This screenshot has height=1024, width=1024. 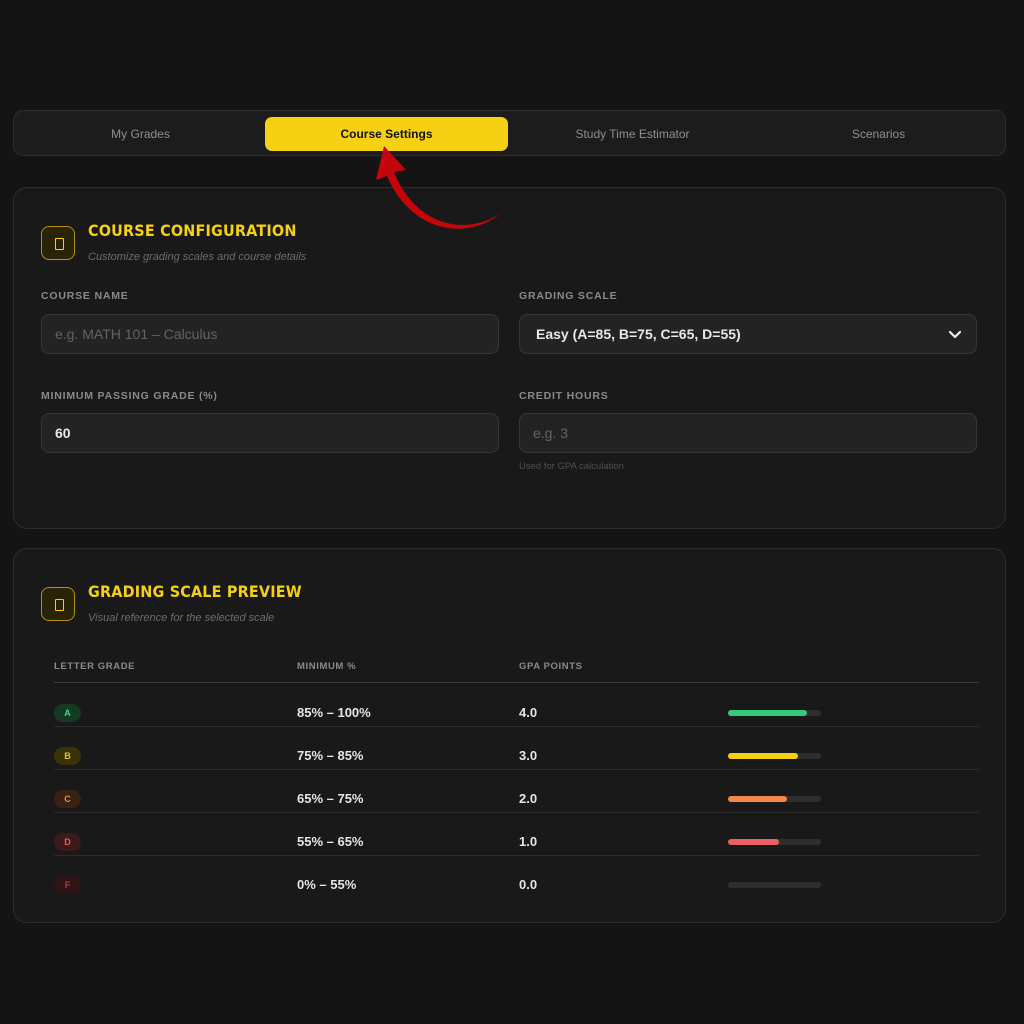 I want to click on grade-pill-b: B, so click(x=67, y=756).